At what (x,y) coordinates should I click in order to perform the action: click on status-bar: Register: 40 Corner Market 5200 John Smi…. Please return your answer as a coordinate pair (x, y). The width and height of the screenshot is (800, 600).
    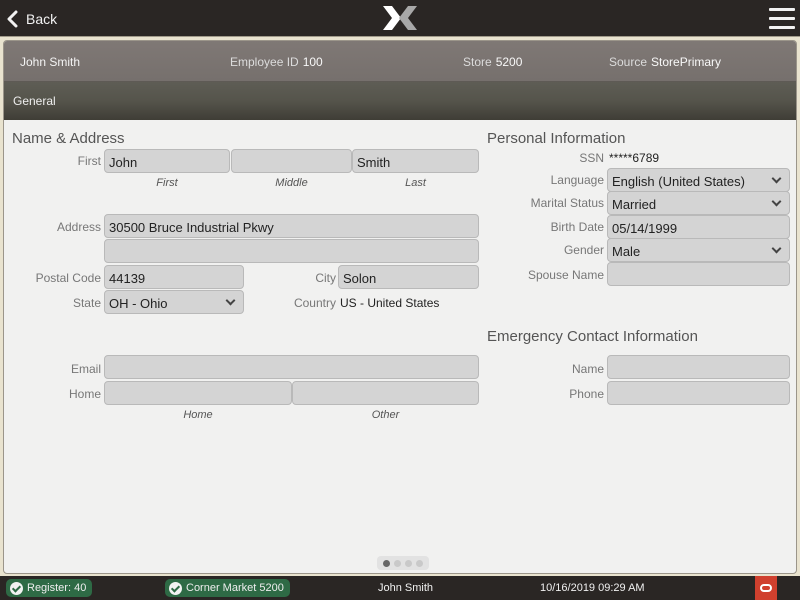
    Looking at the image, I should click on (400, 588).